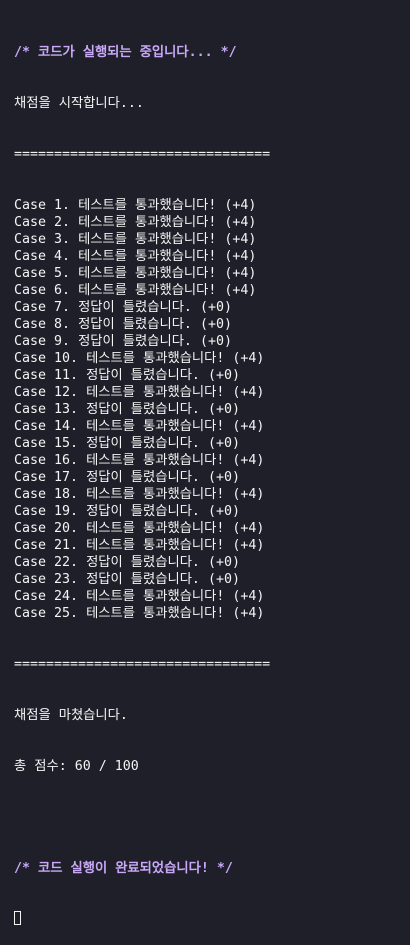 This screenshot has height=945, width=410. I want to click on case-result-line: Case 8. 정답이 틀렸습니다. (+0), so click(142, 324).